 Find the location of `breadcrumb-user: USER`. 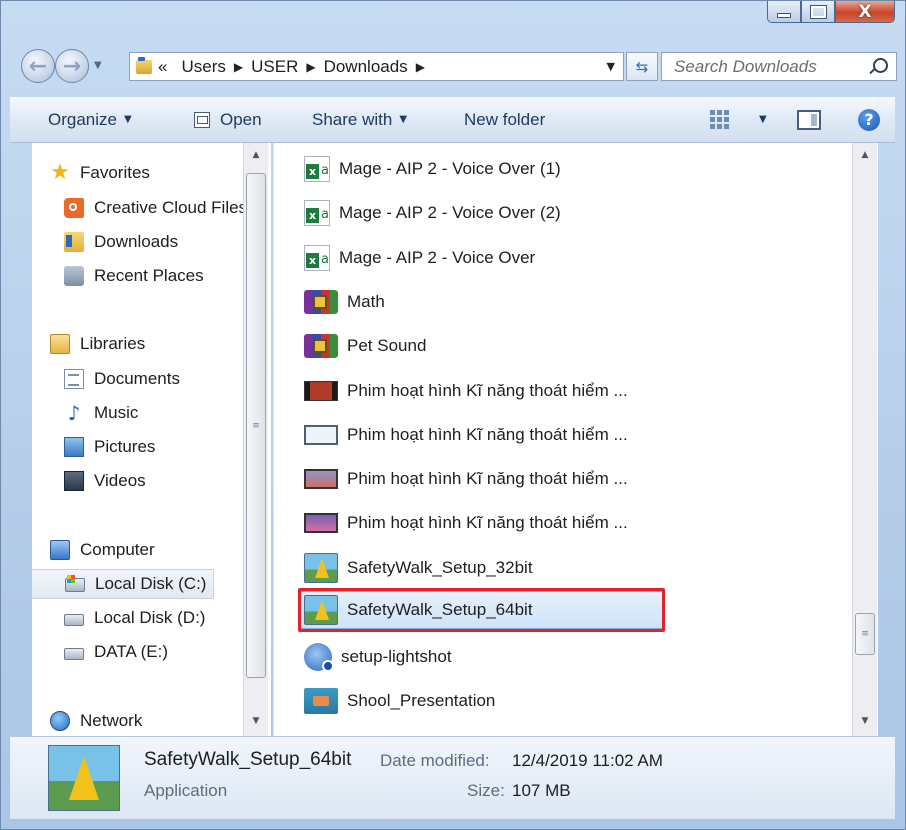

breadcrumb-user: USER is located at coordinates (274, 67).